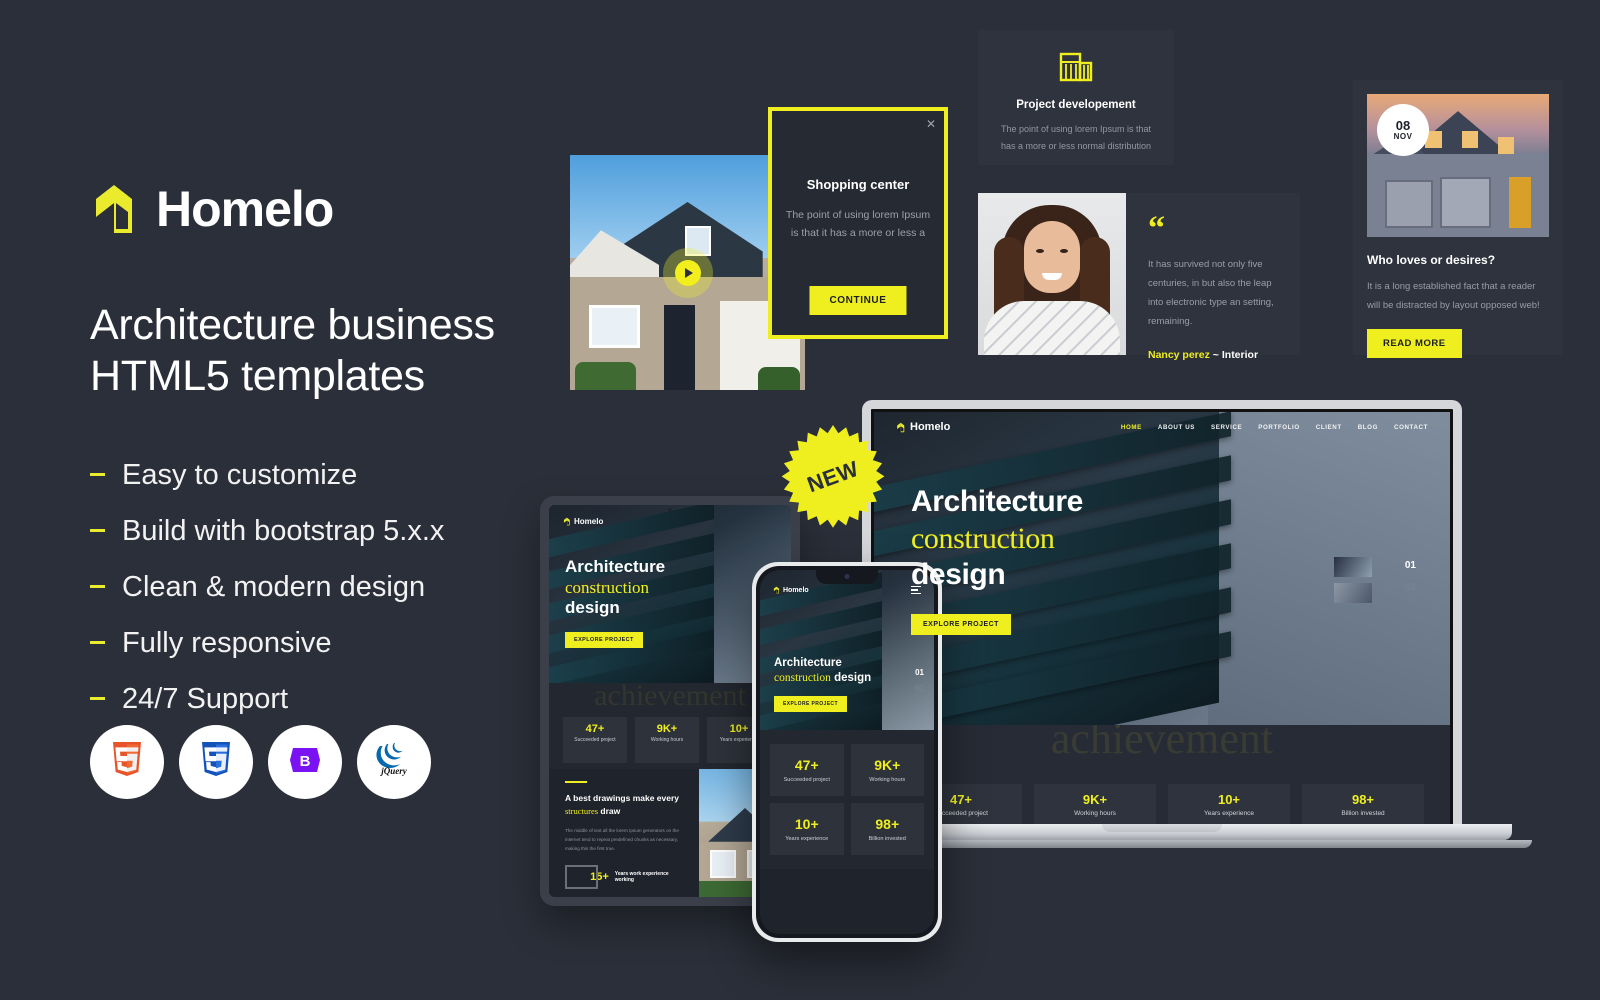  I want to click on close-icon: ✕, so click(931, 124).